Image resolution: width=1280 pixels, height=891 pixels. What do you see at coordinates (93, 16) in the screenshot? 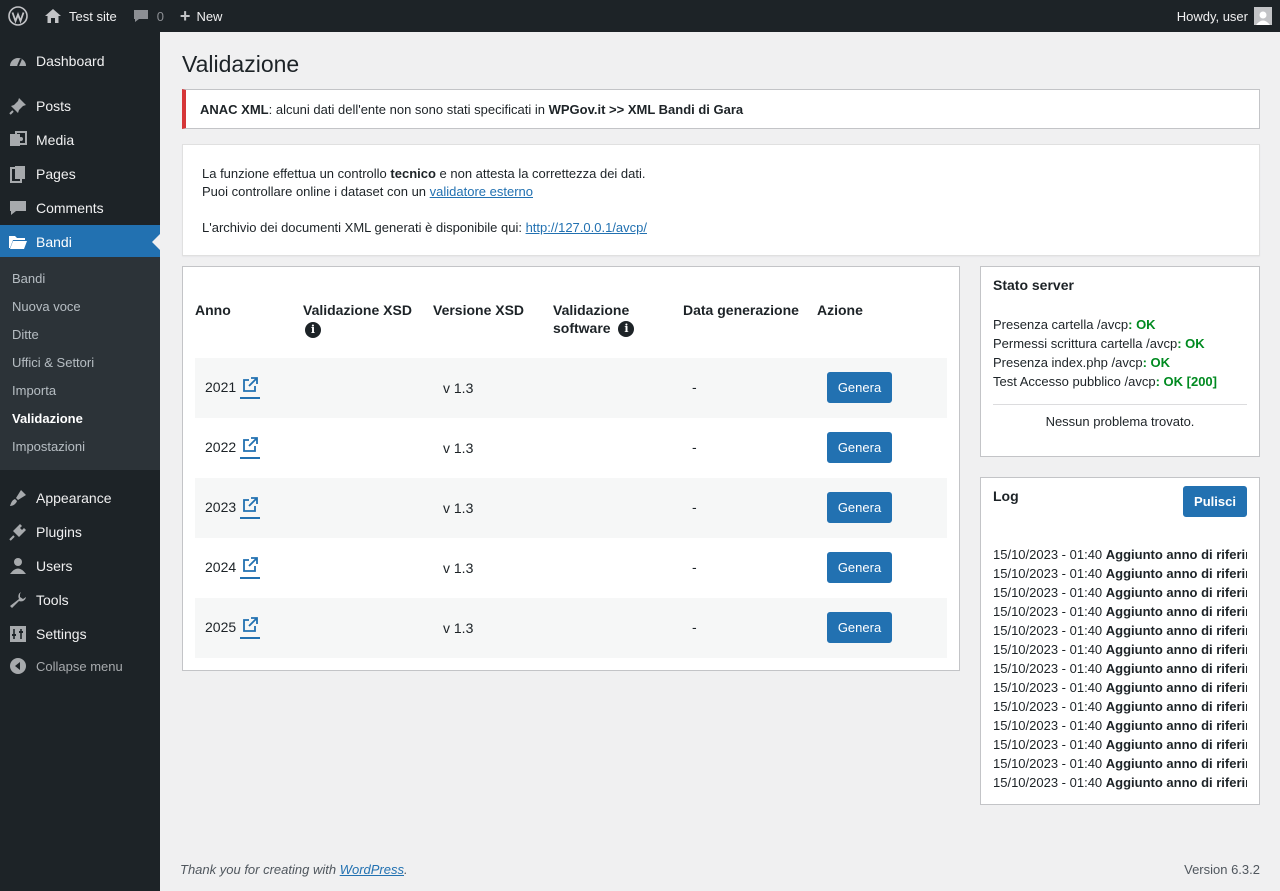
I see `site-name: Test site` at bounding box center [93, 16].